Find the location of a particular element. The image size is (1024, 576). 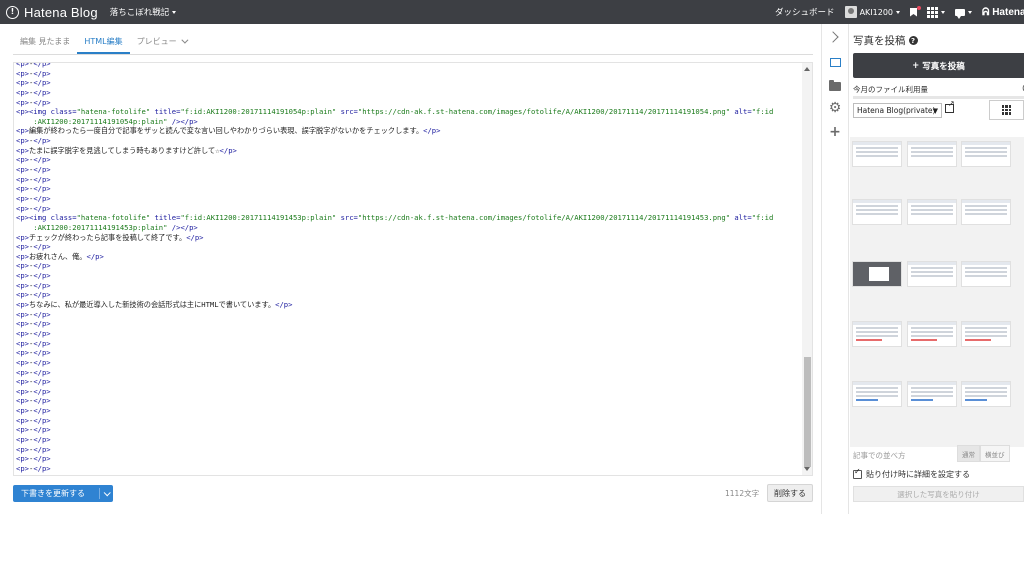

hatena-blog-logo: ! Hatena Blog is located at coordinates (52, 12).